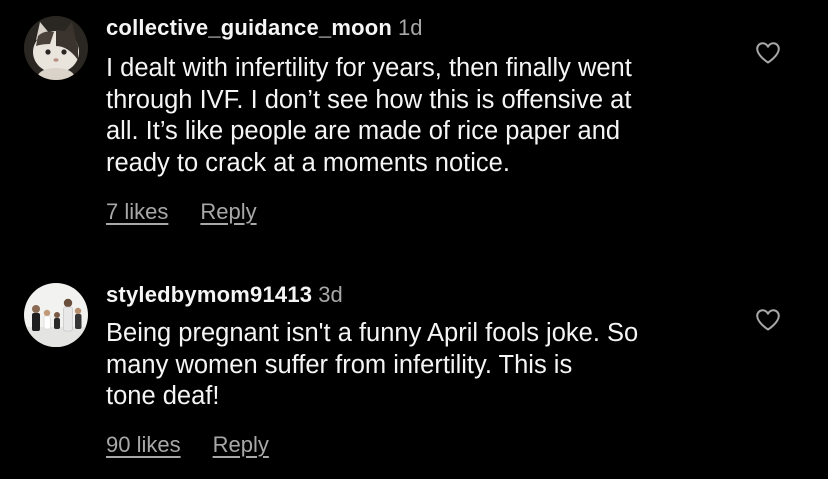  What do you see at coordinates (143, 444) in the screenshot?
I see `likes-count-link: 90 likes` at bounding box center [143, 444].